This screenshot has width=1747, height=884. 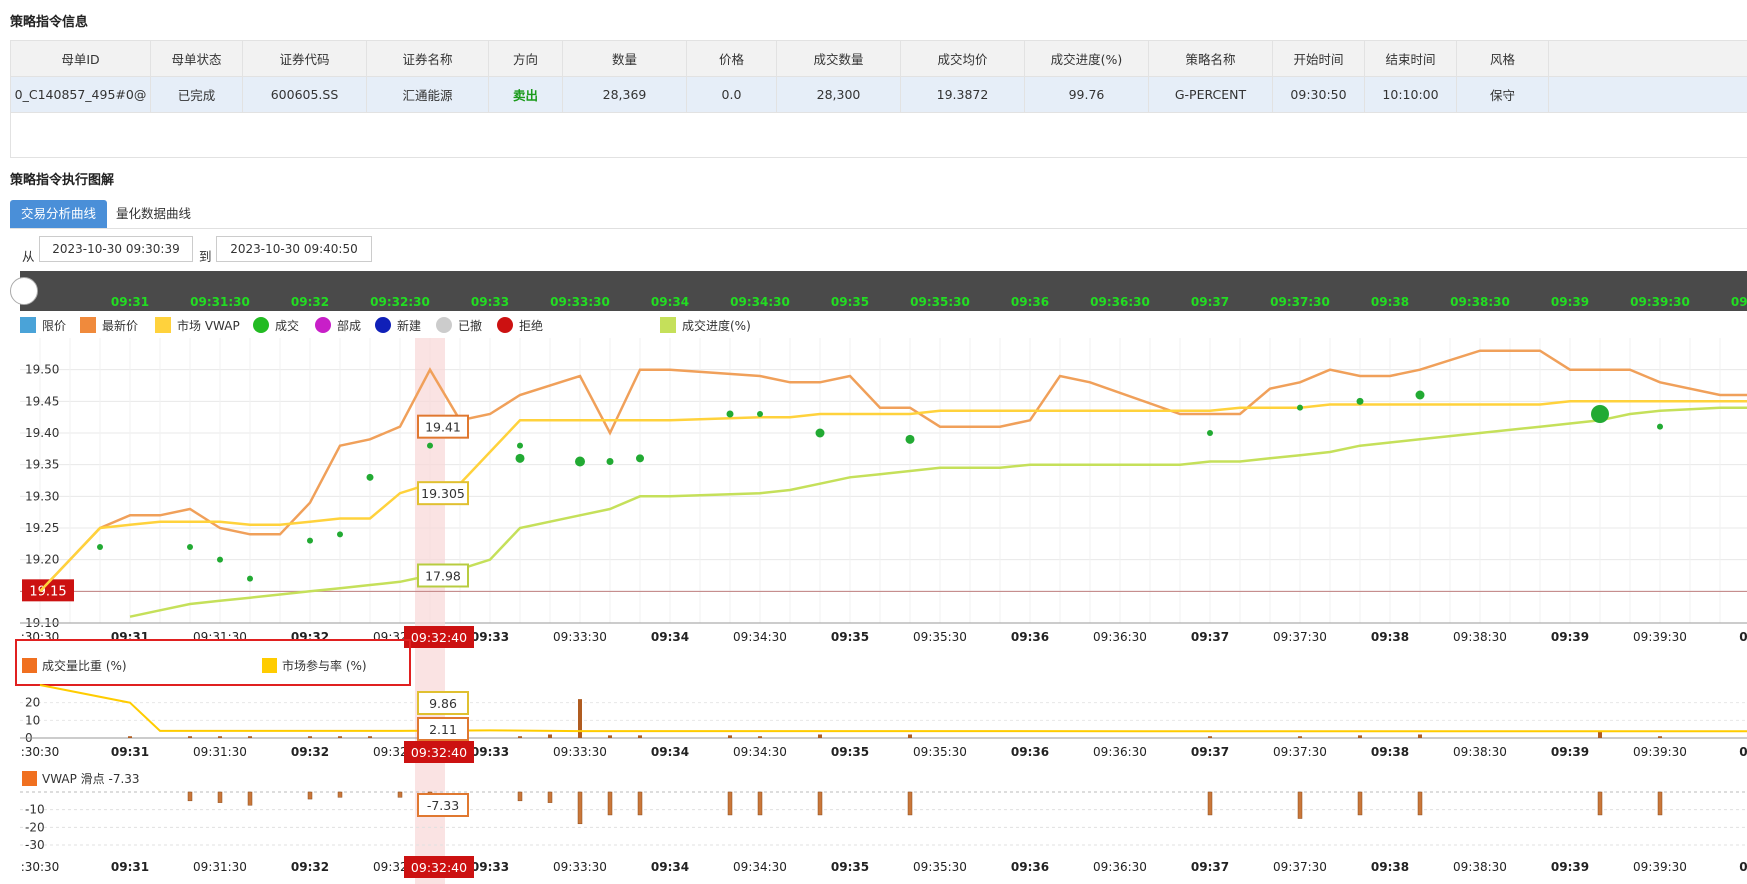 I want to click on legend-label: 市场 VWAP, so click(x=208, y=325).